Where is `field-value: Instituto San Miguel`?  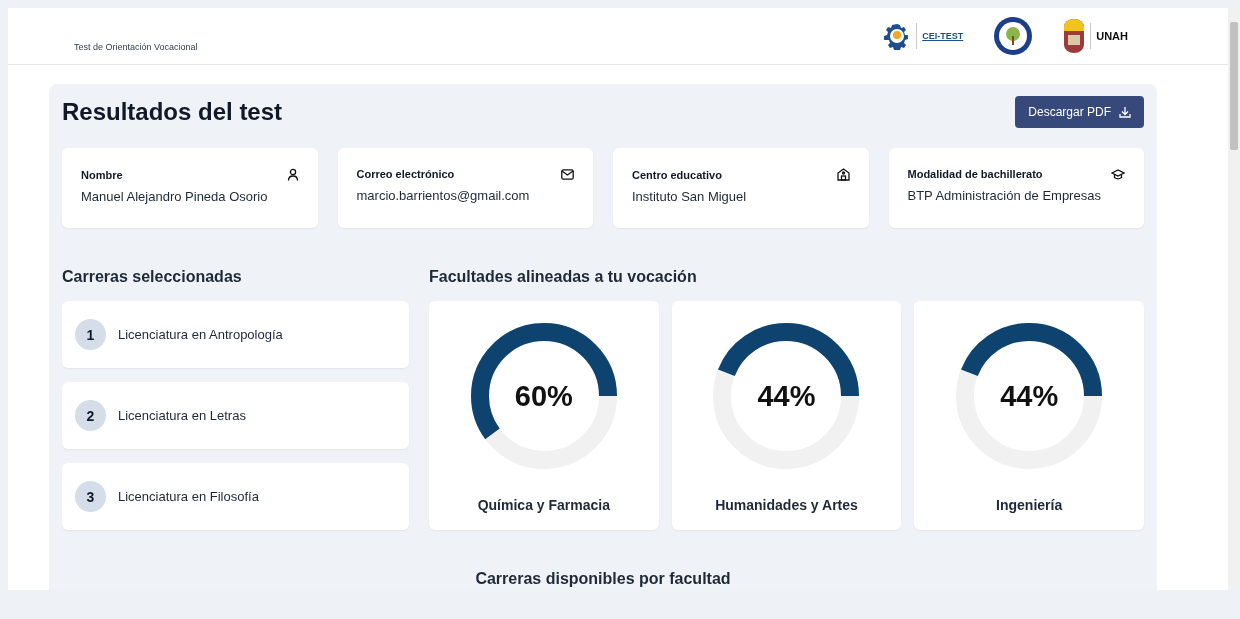 field-value: Instituto San Miguel is located at coordinates (690, 196).